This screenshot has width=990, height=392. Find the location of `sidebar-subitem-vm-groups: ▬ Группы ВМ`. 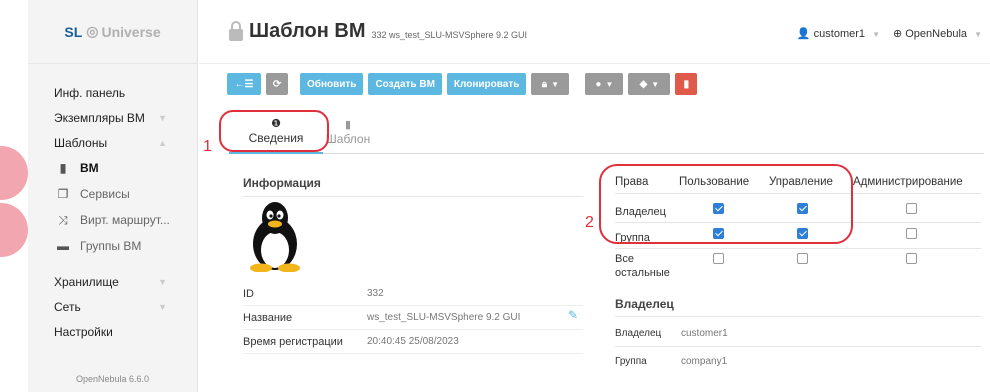

sidebar-subitem-vm-groups: ▬ Группы ВМ is located at coordinates (112, 246).